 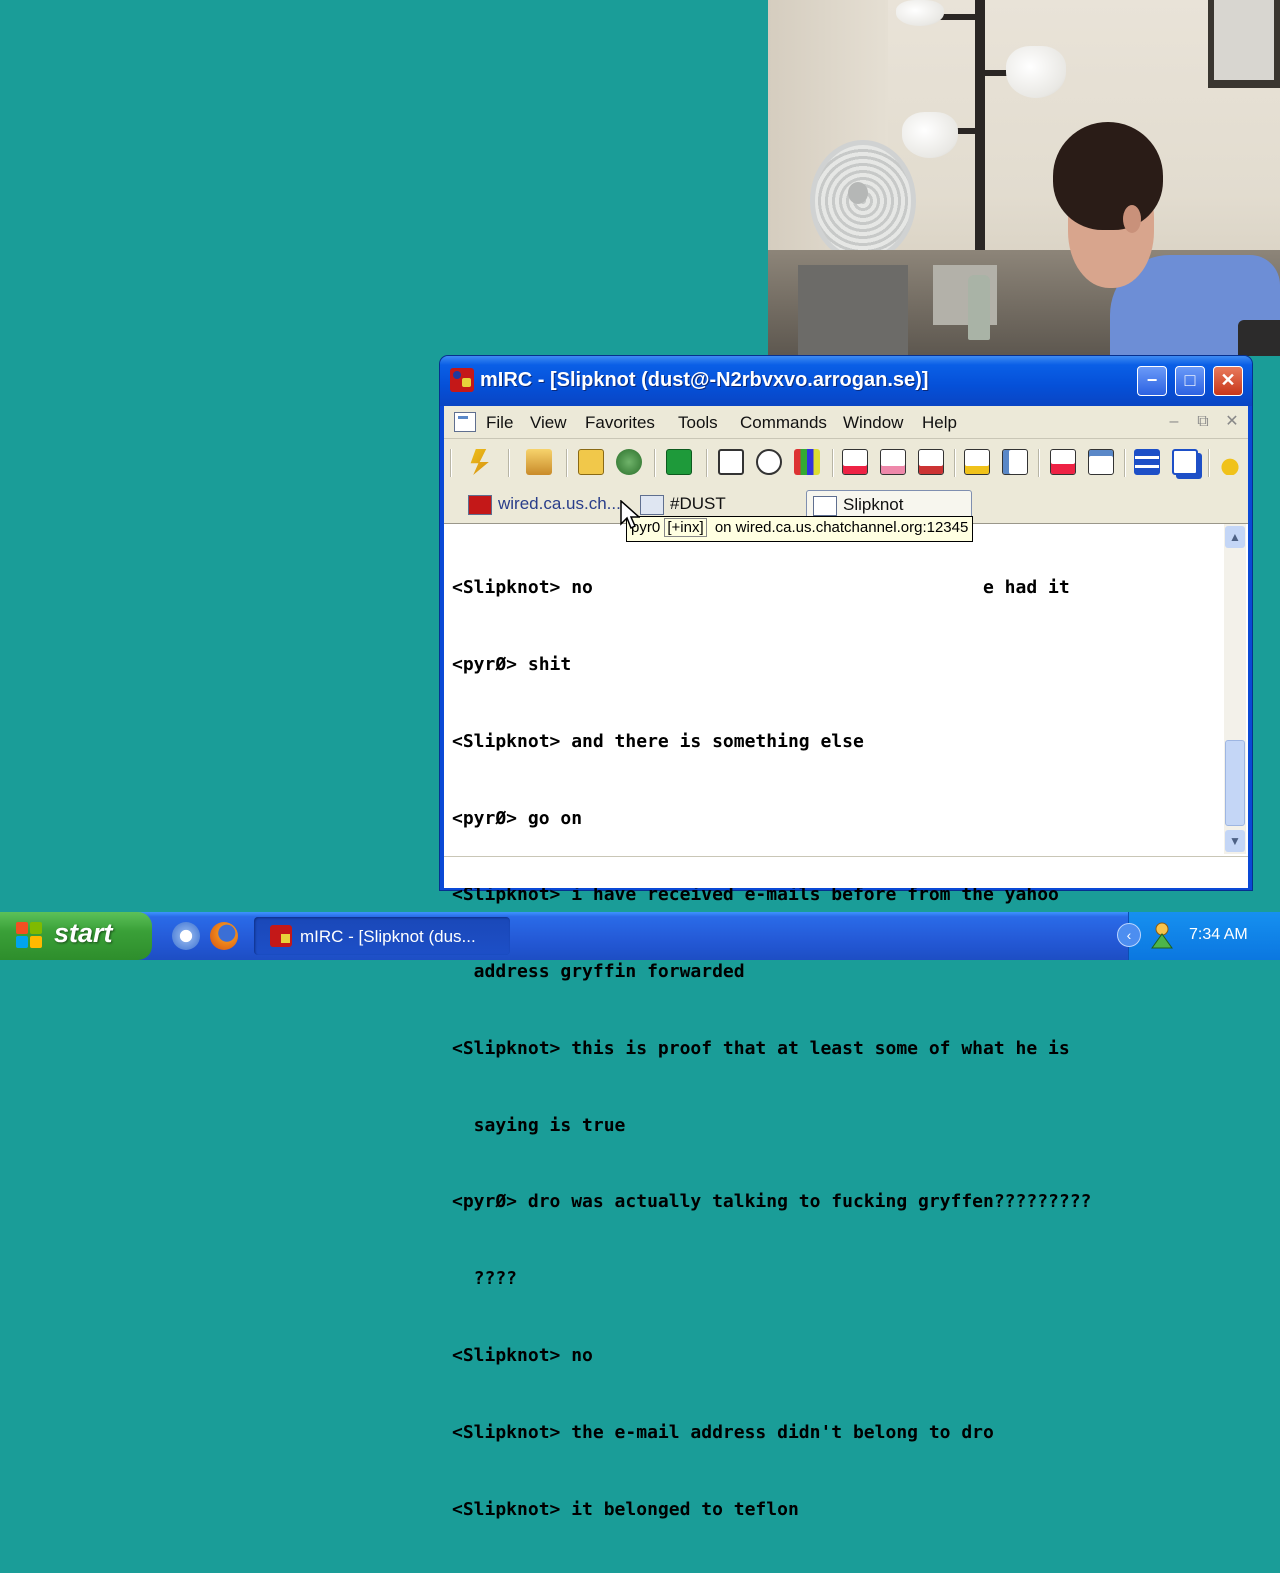 What do you see at coordinates (679, 462) in the screenshot?
I see `scripts-editor-icon` at bounding box center [679, 462].